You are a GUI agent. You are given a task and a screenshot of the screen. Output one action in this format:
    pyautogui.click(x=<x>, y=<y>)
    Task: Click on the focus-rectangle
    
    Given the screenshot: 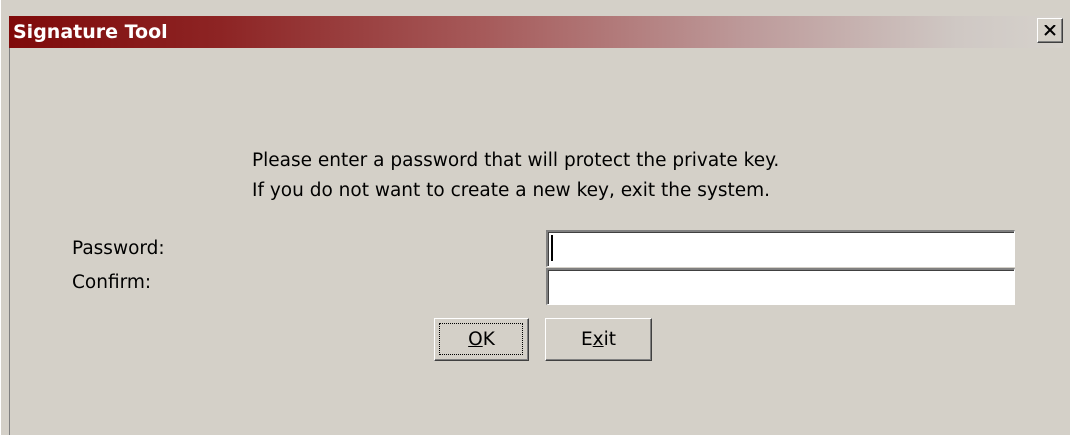 What is the action you would take?
    pyautogui.click(x=481, y=339)
    